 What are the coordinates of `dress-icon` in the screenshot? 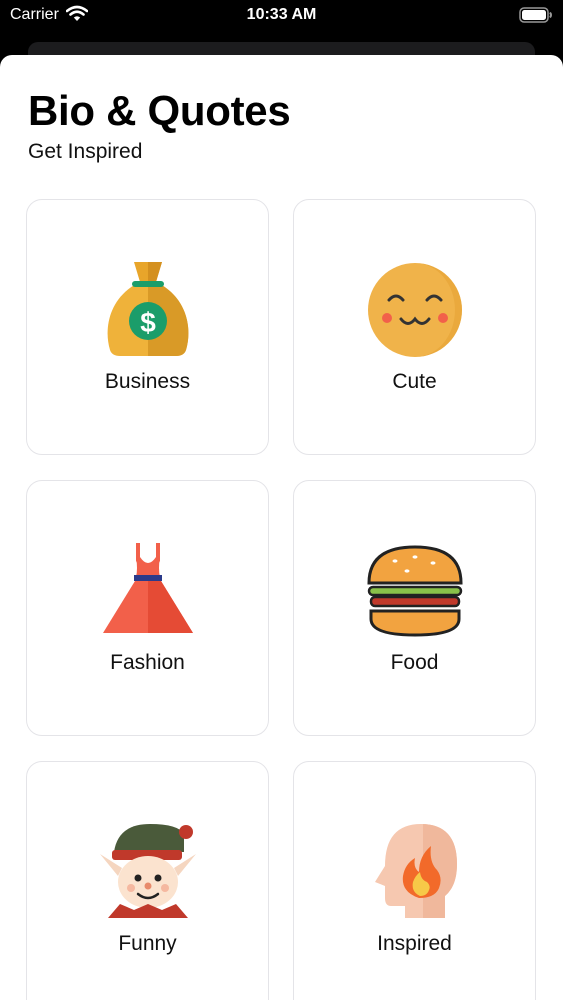 It's located at (148, 588).